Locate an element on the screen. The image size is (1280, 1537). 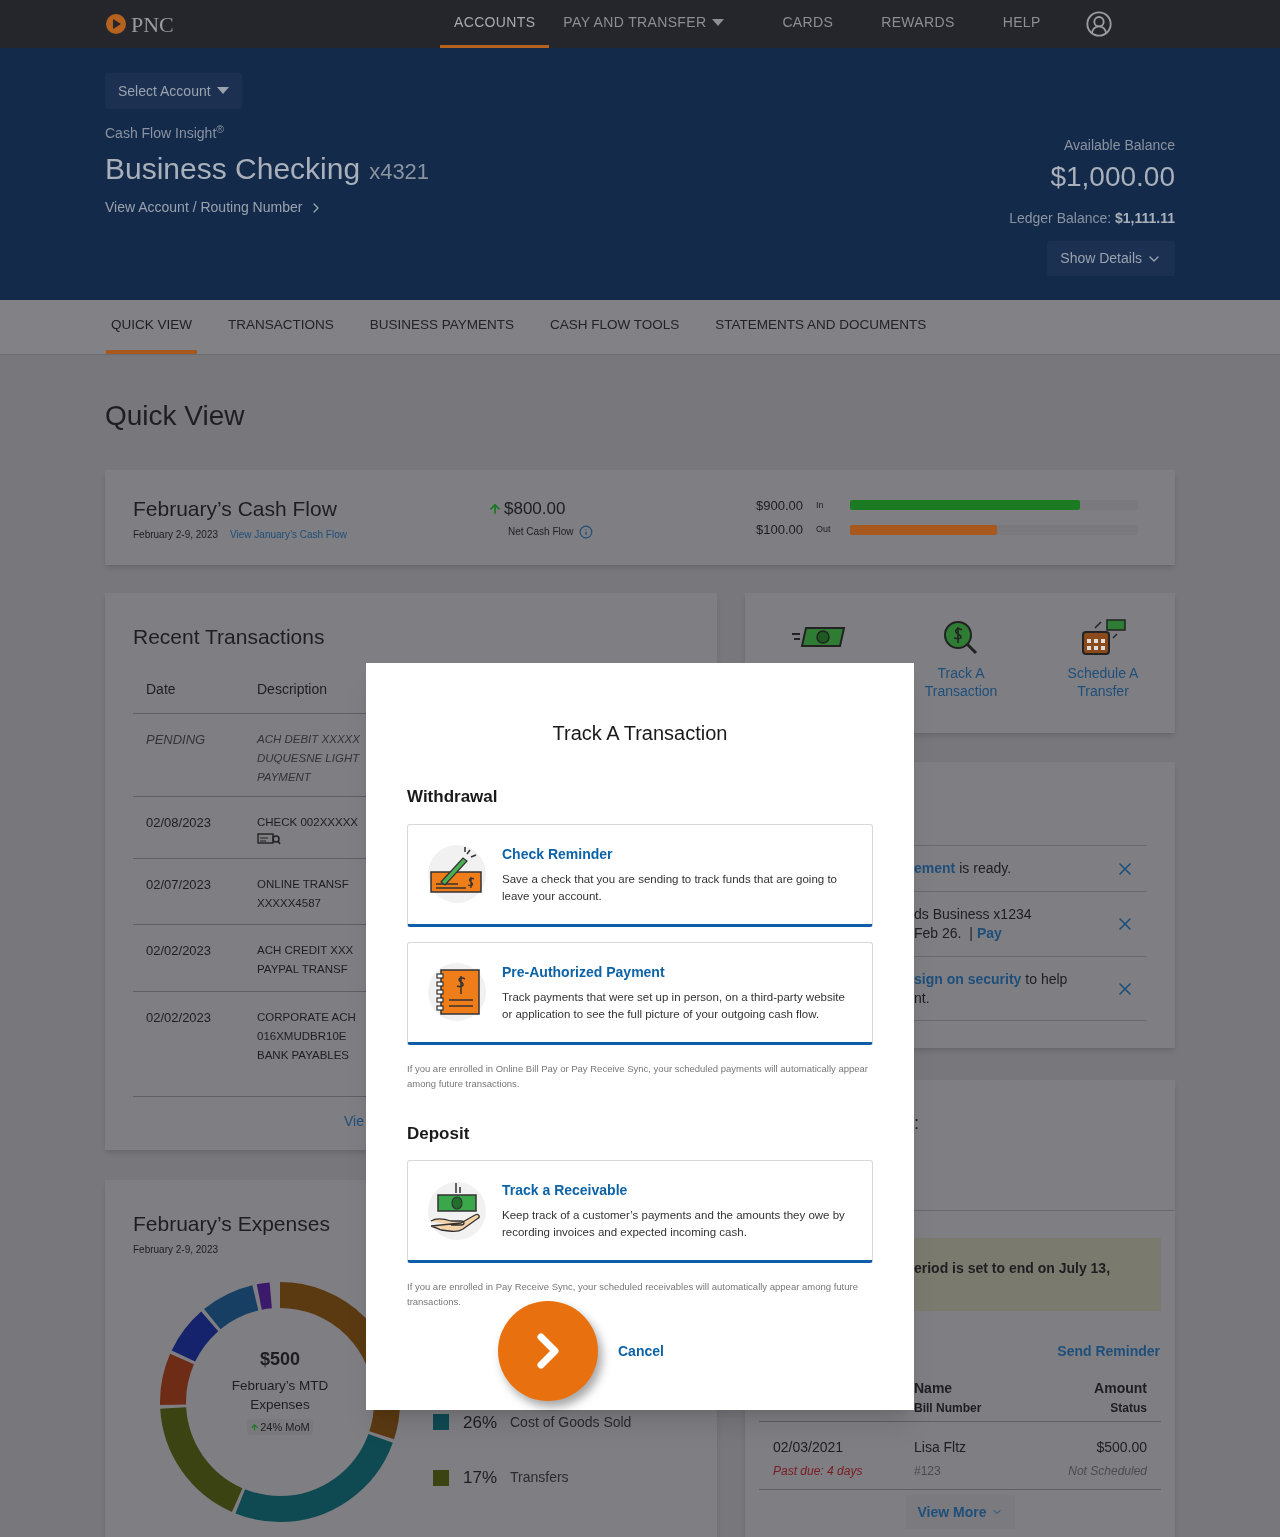
option-title: Check Reminder is located at coordinates (558, 854).